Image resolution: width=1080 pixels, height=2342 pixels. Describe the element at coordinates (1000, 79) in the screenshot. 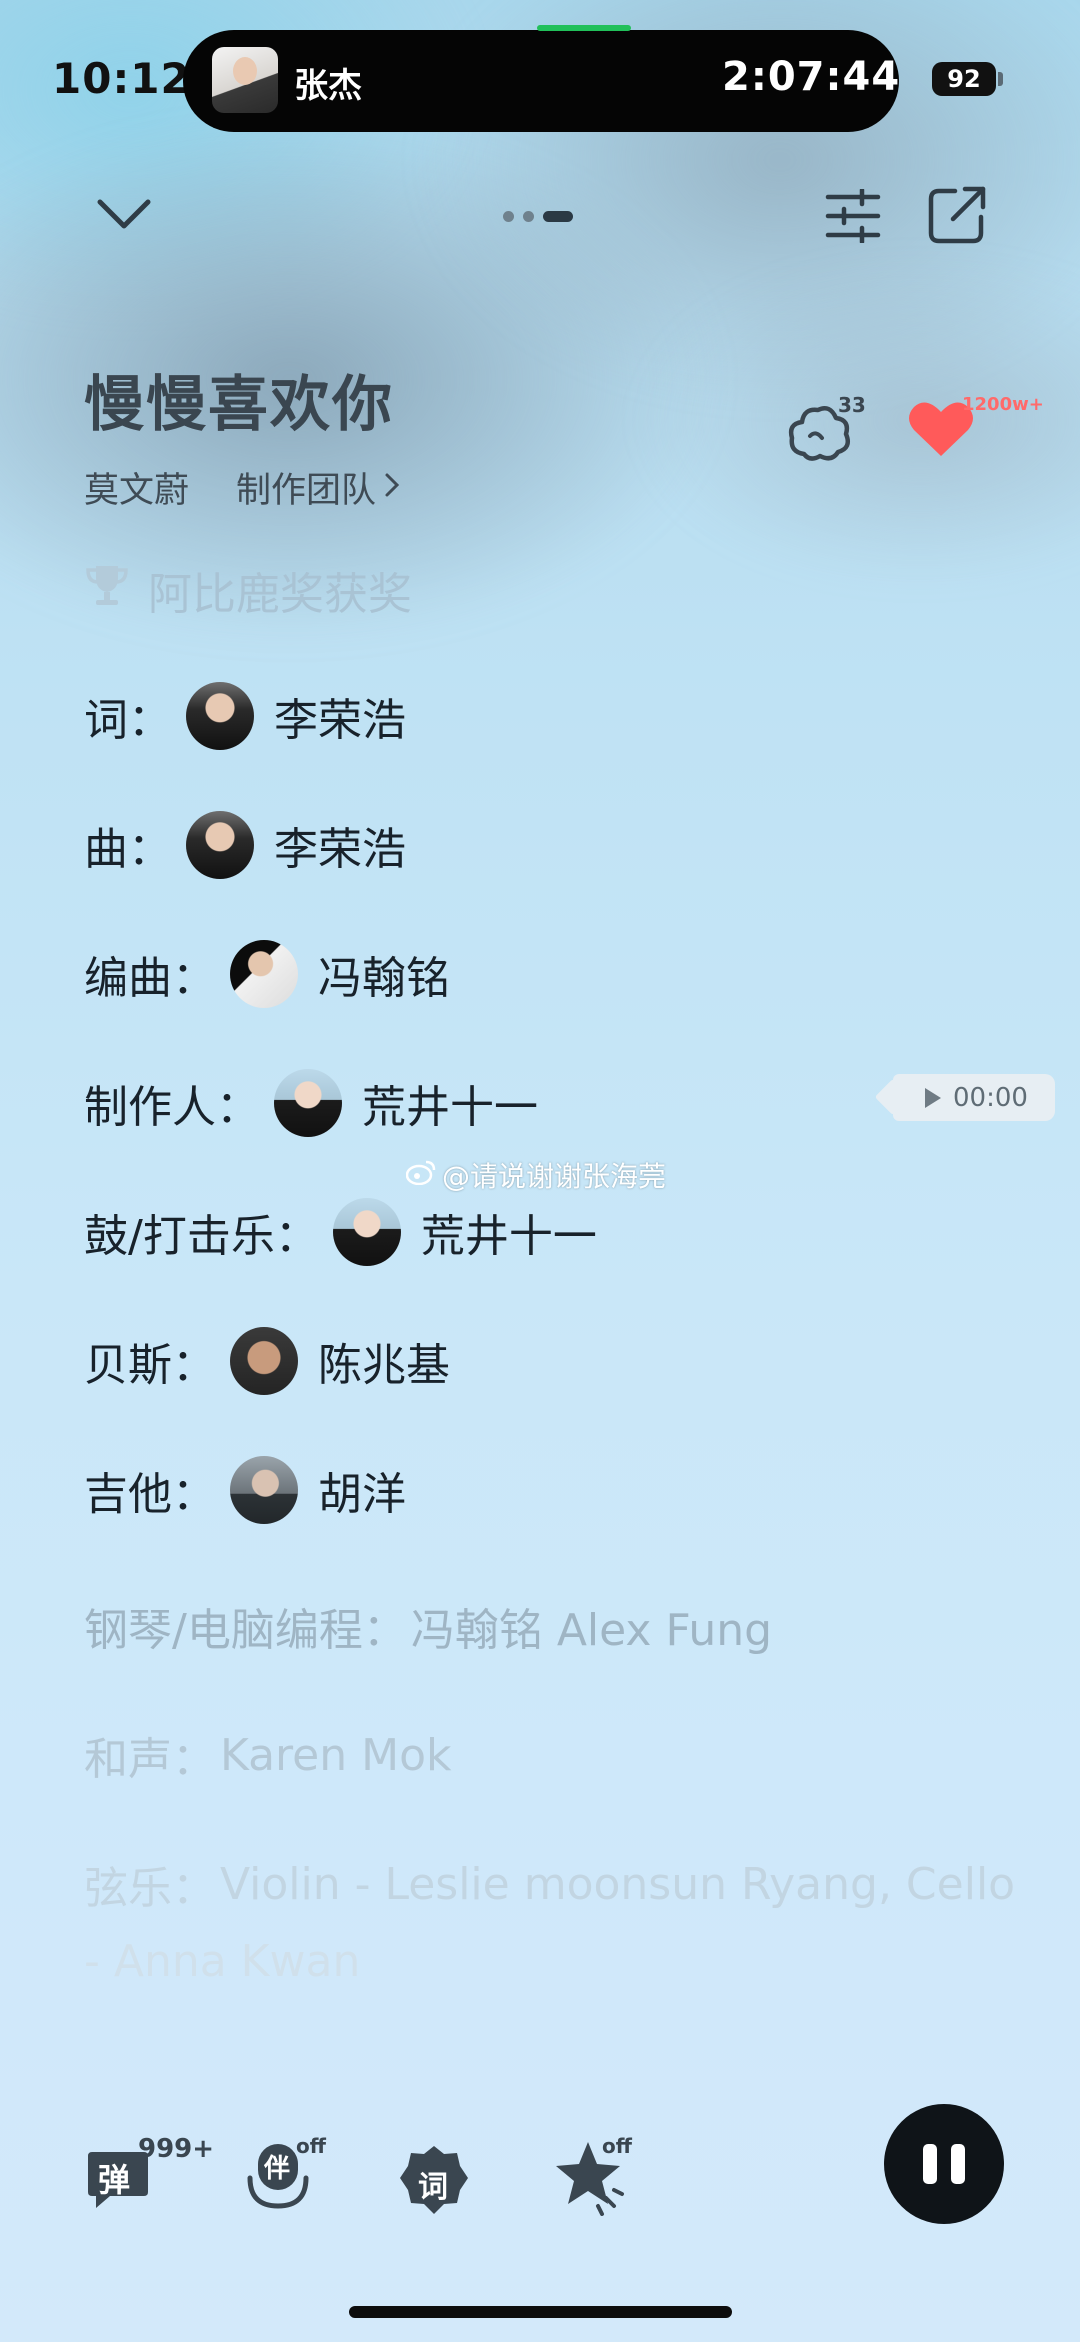

I see `battery-tip` at that location.